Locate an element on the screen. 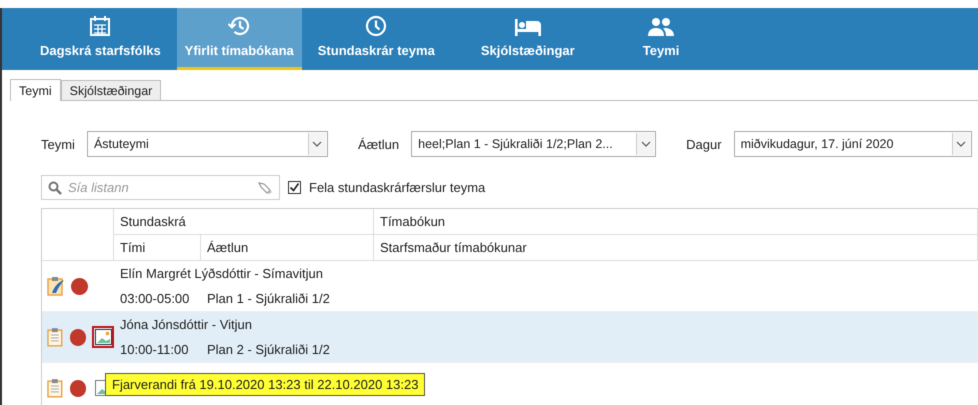 The width and height of the screenshot is (978, 405). time-cell-text: 03:00-05:00 is located at coordinates (154, 299).